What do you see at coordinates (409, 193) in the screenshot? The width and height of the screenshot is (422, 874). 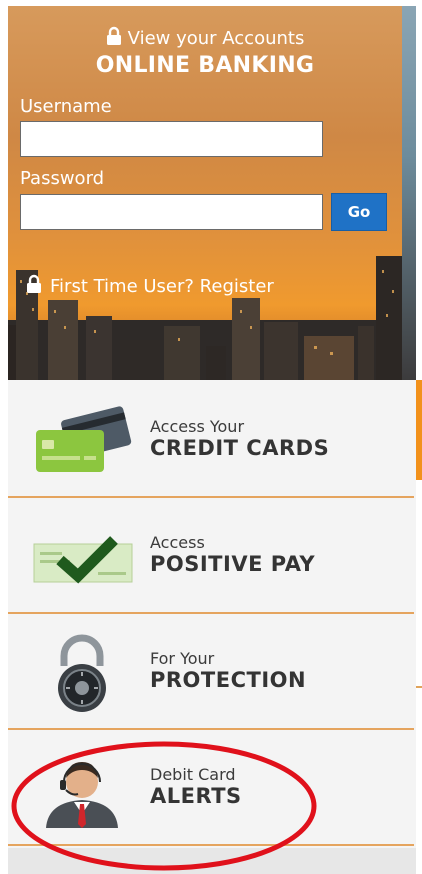 I see `panel-edge-strip` at bounding box center [409, 193].